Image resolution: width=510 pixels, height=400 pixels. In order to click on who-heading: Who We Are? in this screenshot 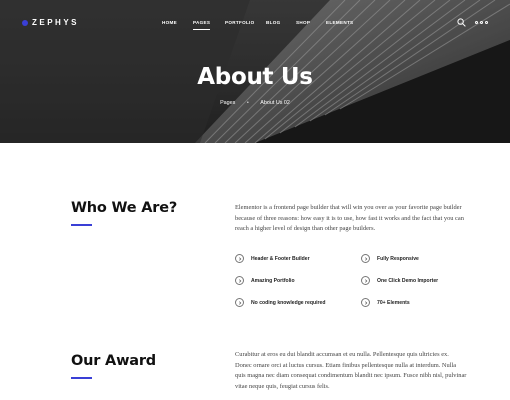, I will do `click(124, 208)`.